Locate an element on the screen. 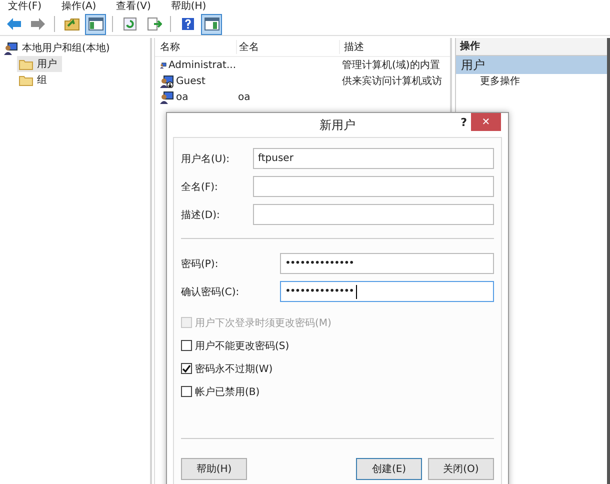  checkbox-label: 用户下次登录时须更改密码(M) is located at coordinates (263, 323).